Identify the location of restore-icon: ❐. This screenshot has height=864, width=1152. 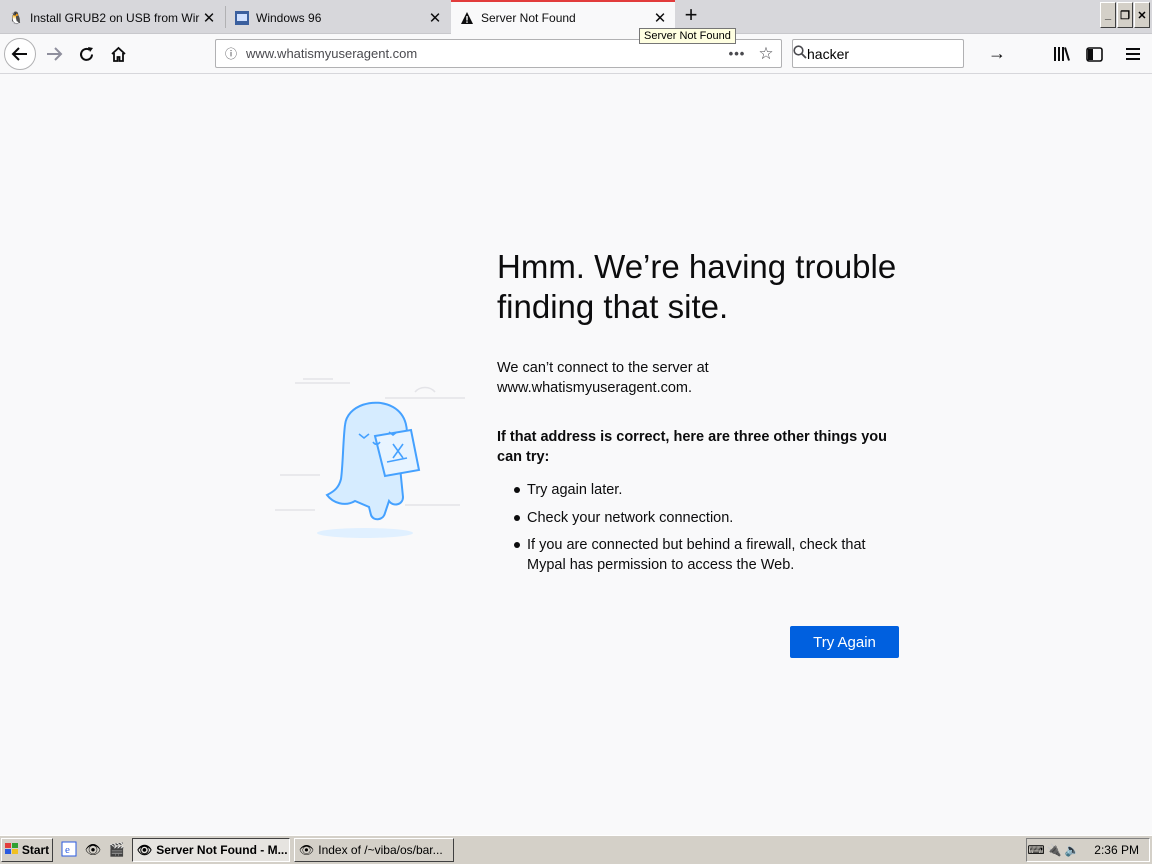
(1125, 15).